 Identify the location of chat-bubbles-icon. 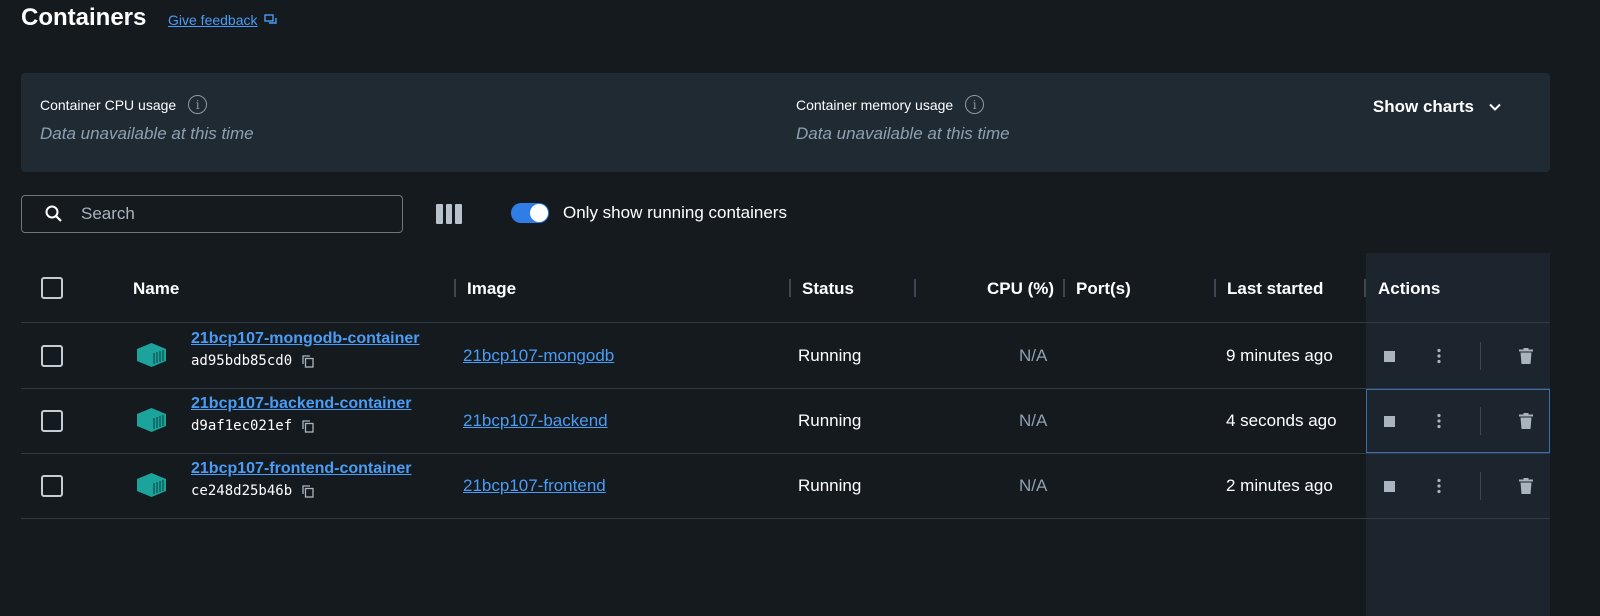
(270, 19).